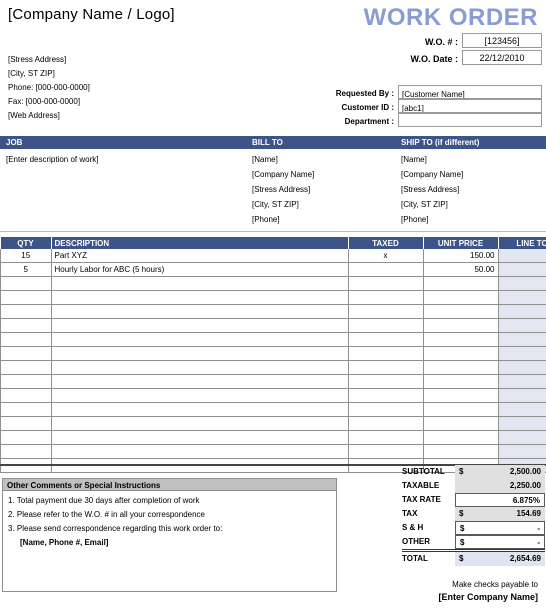  I want to click on table-row: 15Part XYZx150.002,250.00, so click(273, 256).